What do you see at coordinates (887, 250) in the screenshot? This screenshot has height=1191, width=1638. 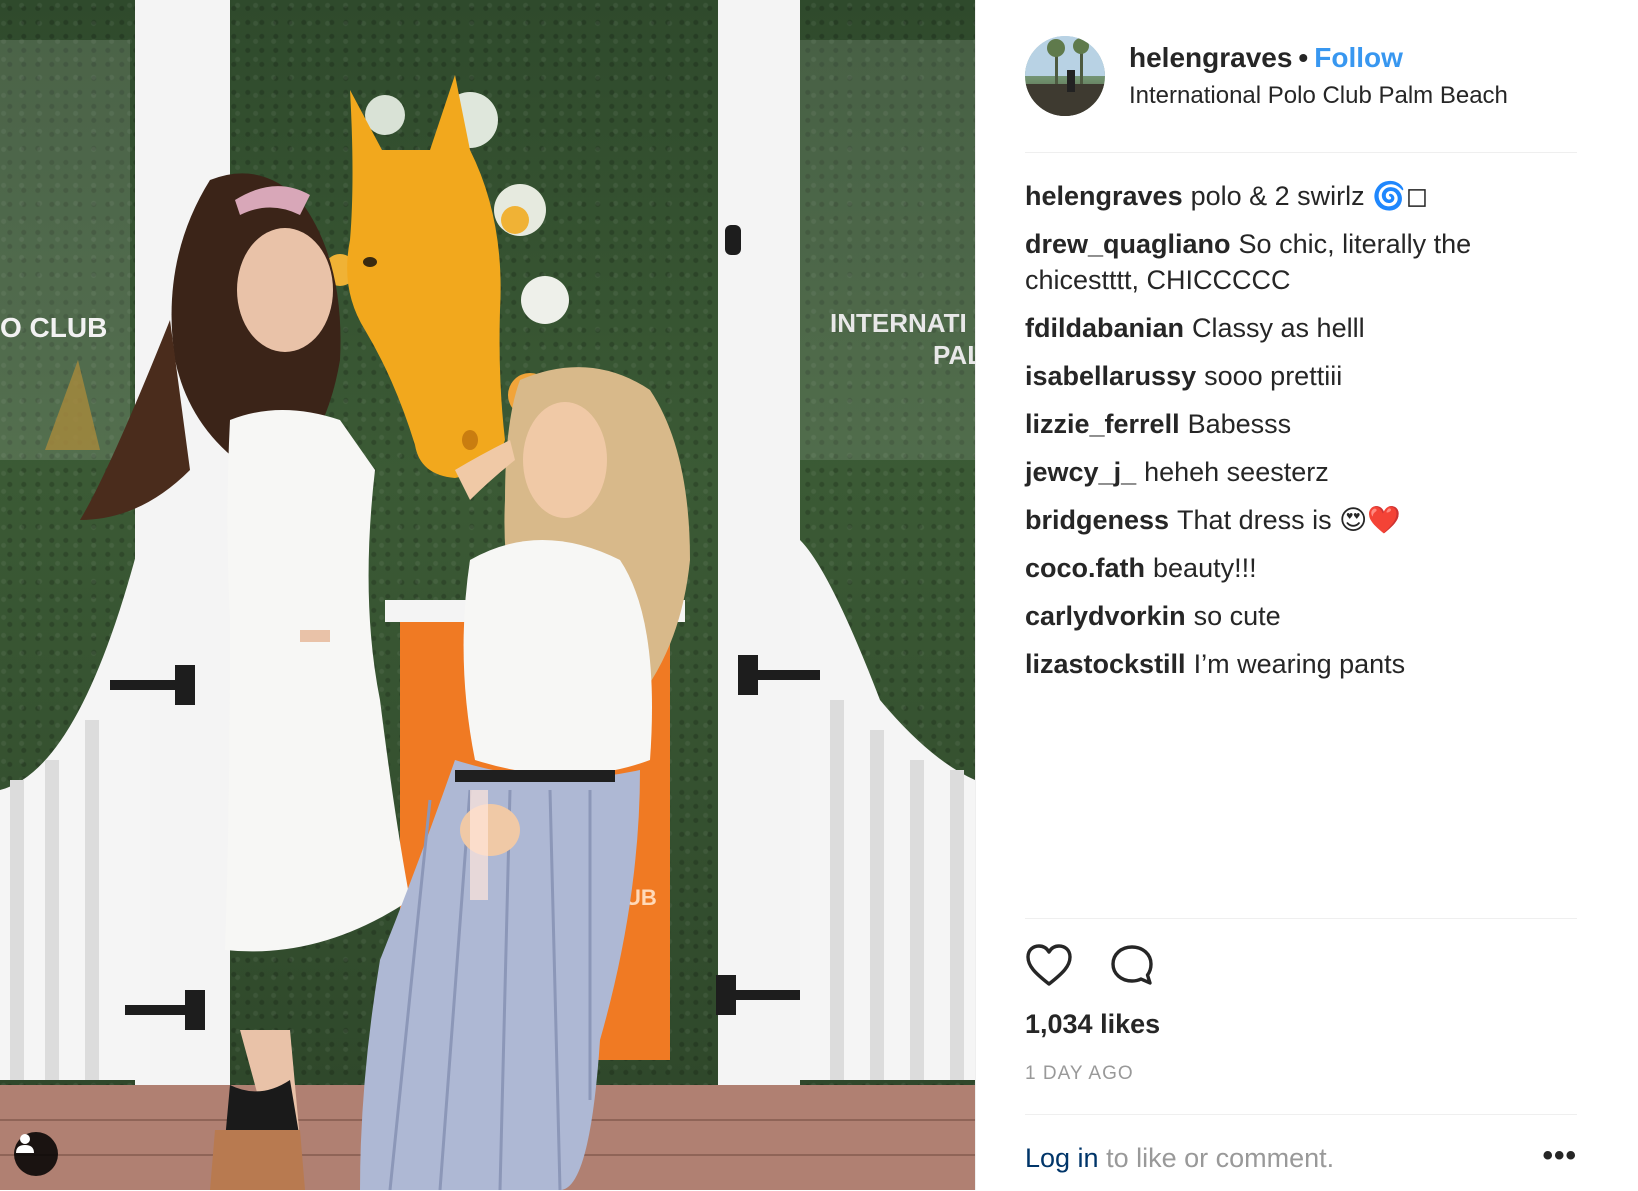 I see `right-sign-panel` at bounding box center [887, 250].